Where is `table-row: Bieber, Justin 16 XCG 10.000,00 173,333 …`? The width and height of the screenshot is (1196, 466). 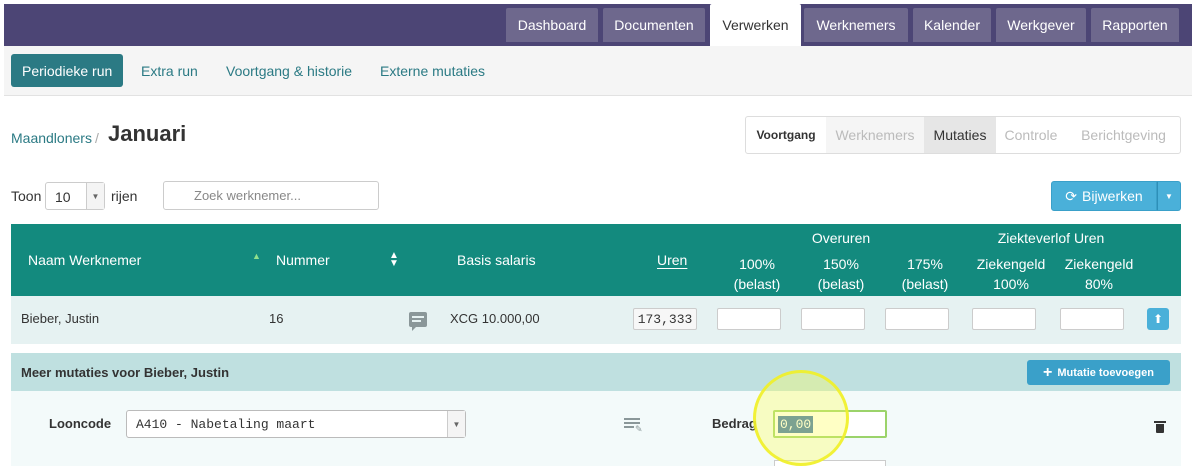
table-row: Bieber, Justin 16 XCG 10.000,00 173,333 … is located at coordinates (596, 320).